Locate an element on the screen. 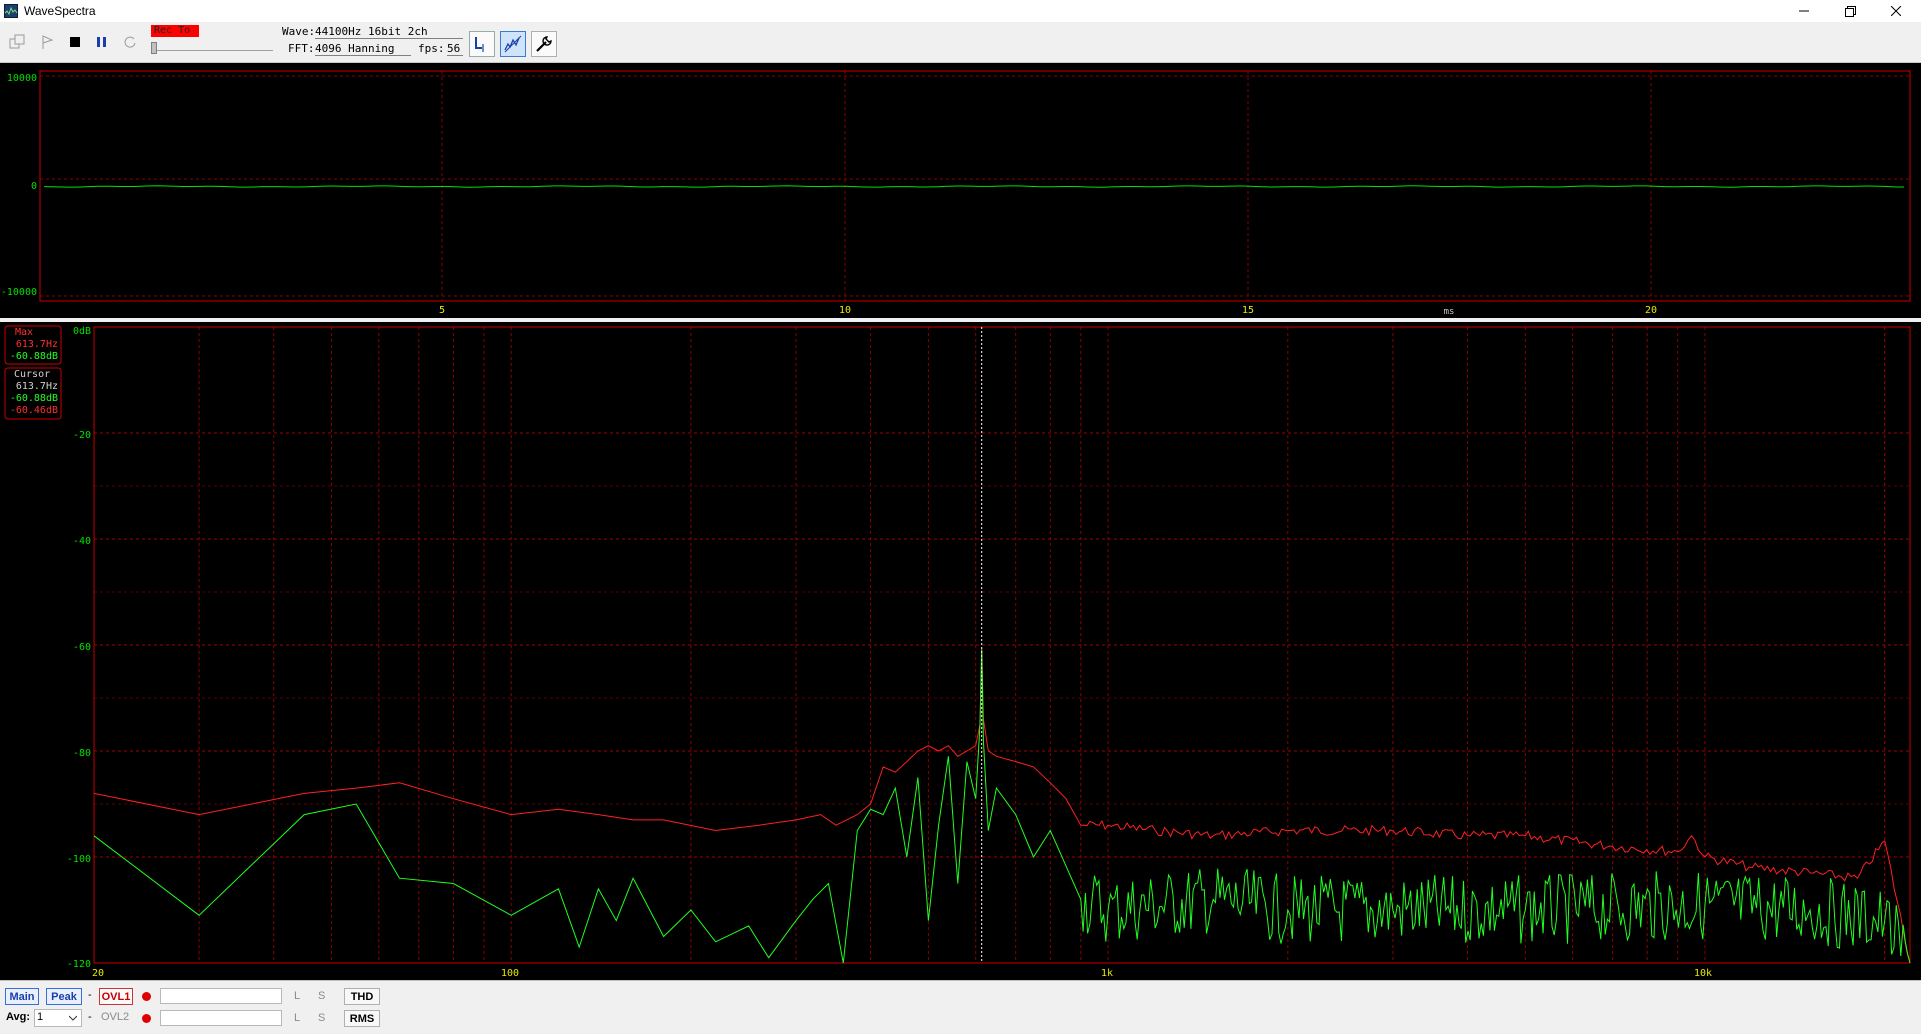  restore-button is located at coordinates (1850, 11).